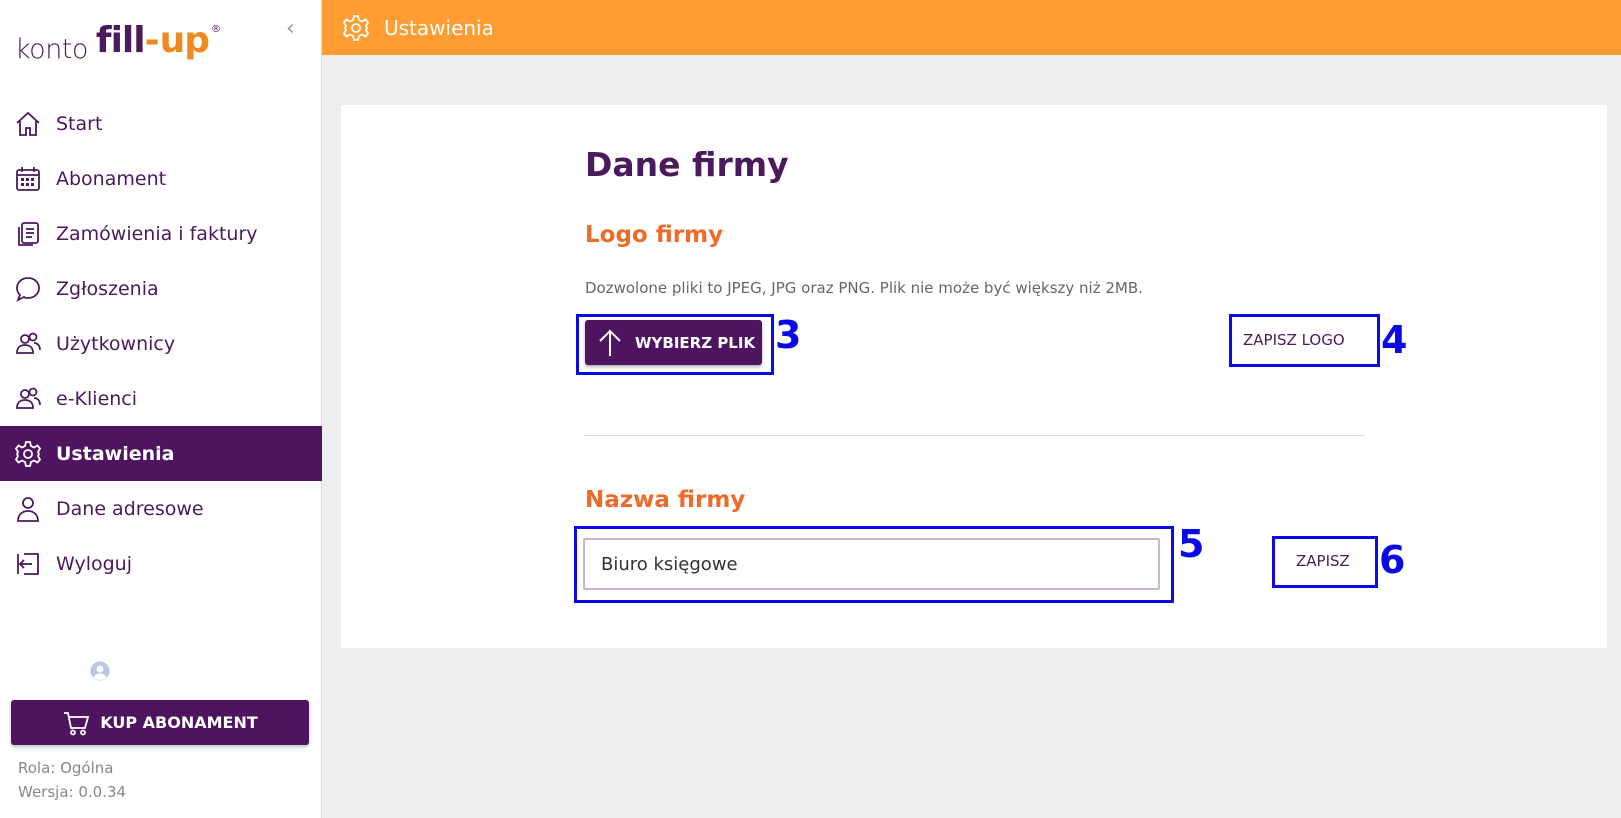  What do you see at coordinates (161, 123) in the screenshot?
I see `sidebar-item-start: Start` at bounding box center [161, 123].